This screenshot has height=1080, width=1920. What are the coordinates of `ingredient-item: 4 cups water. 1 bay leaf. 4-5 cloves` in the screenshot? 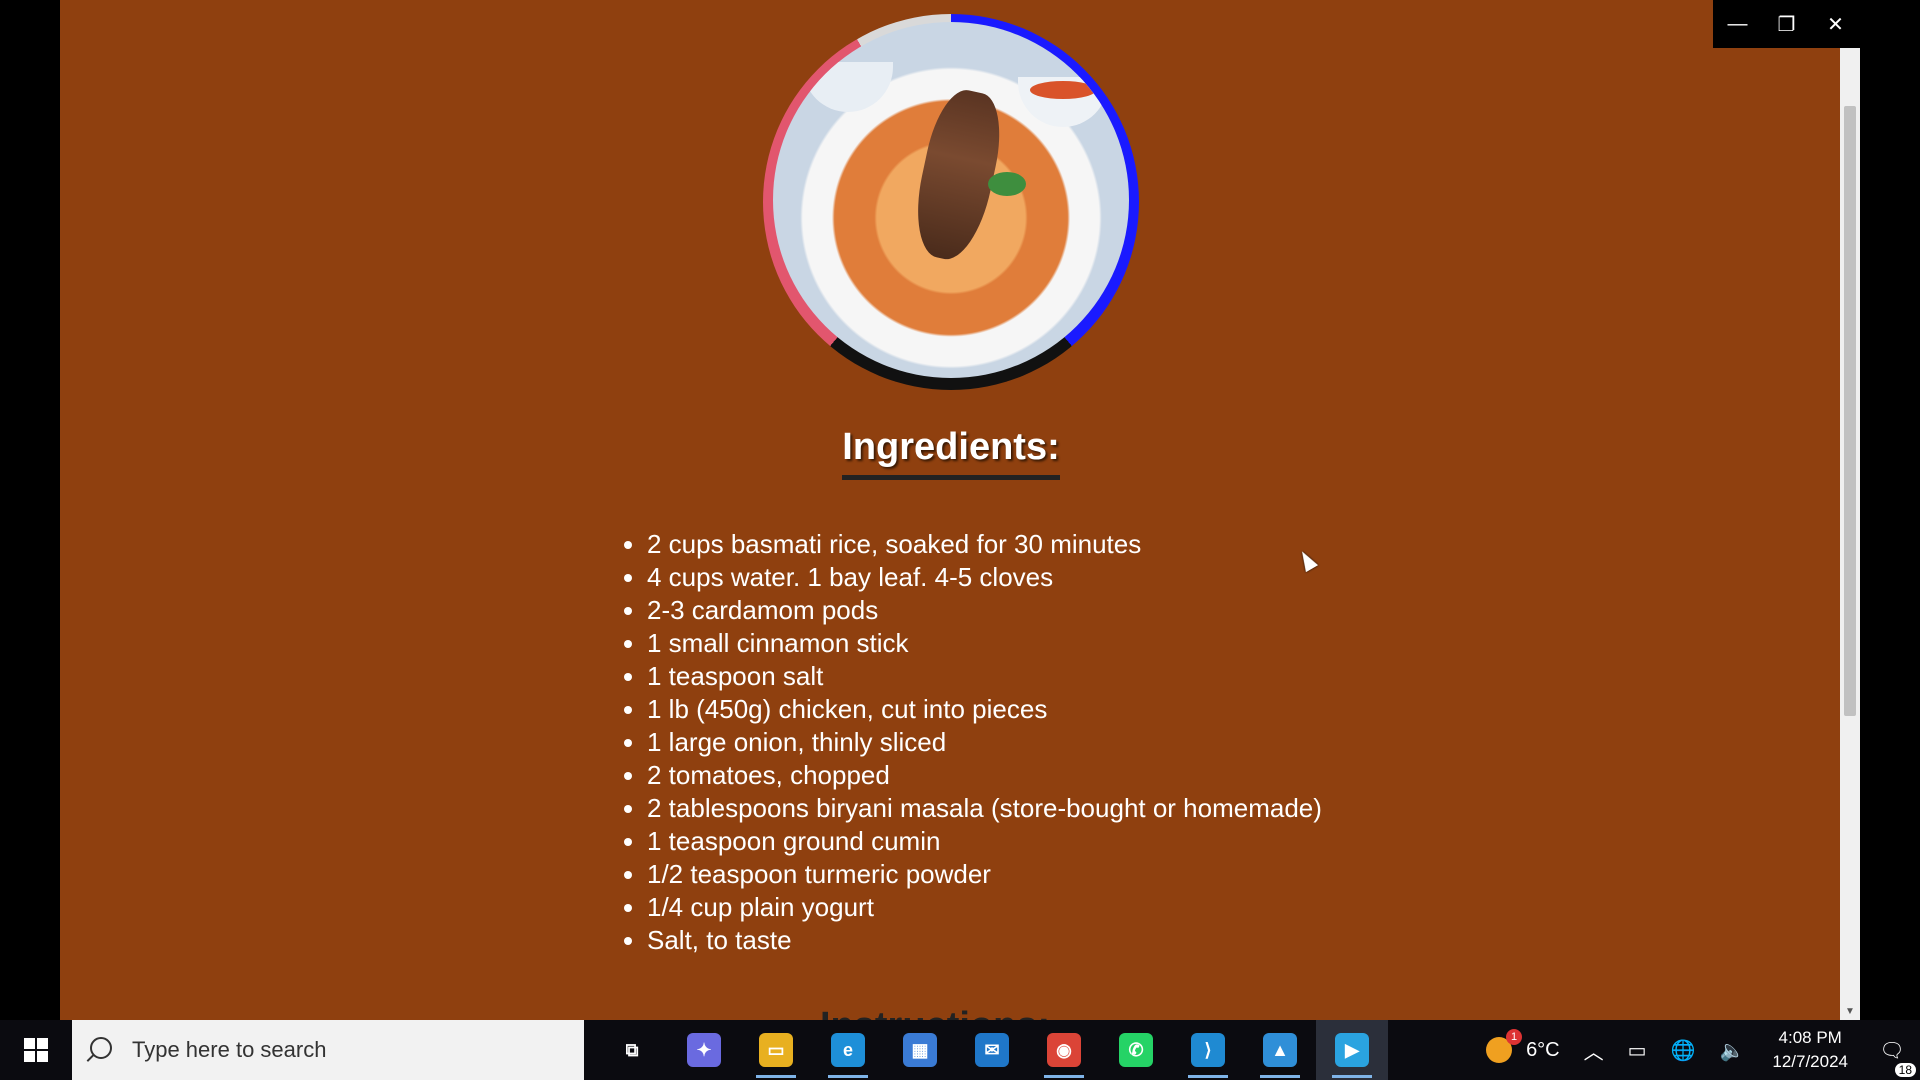 It's located at (984, 577).